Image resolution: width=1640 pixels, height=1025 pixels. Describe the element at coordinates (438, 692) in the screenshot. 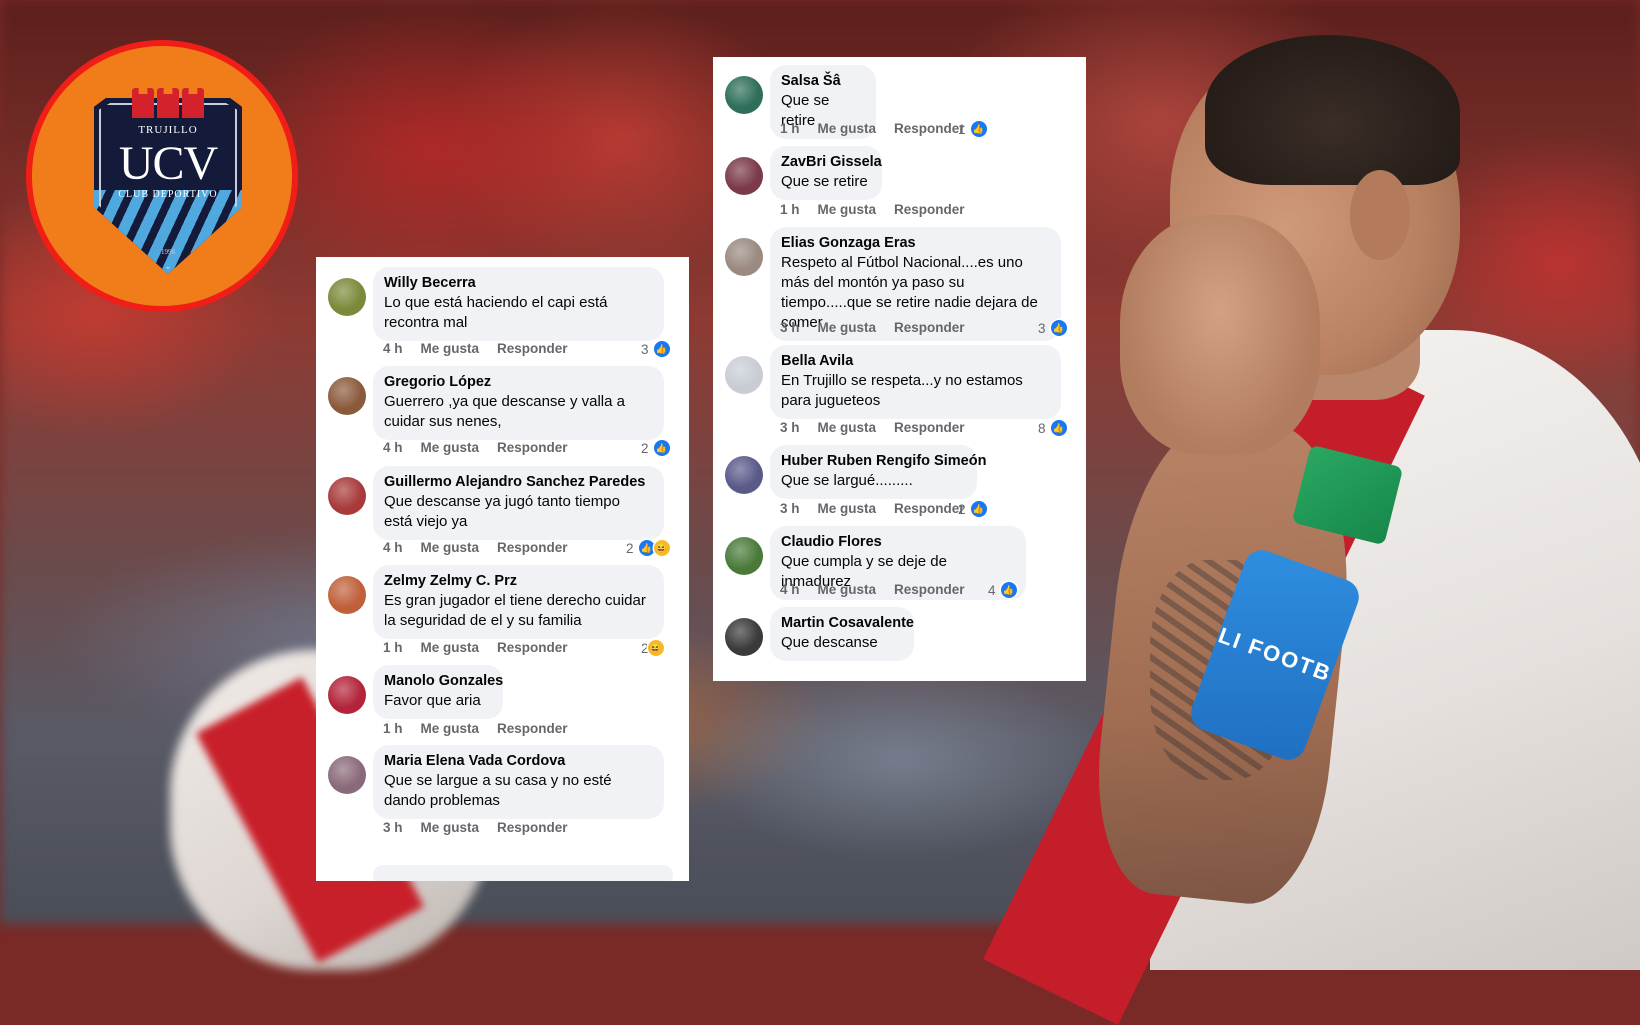

I see `comment-bubble: Manolo Gonzales Favor que aria` at that location.